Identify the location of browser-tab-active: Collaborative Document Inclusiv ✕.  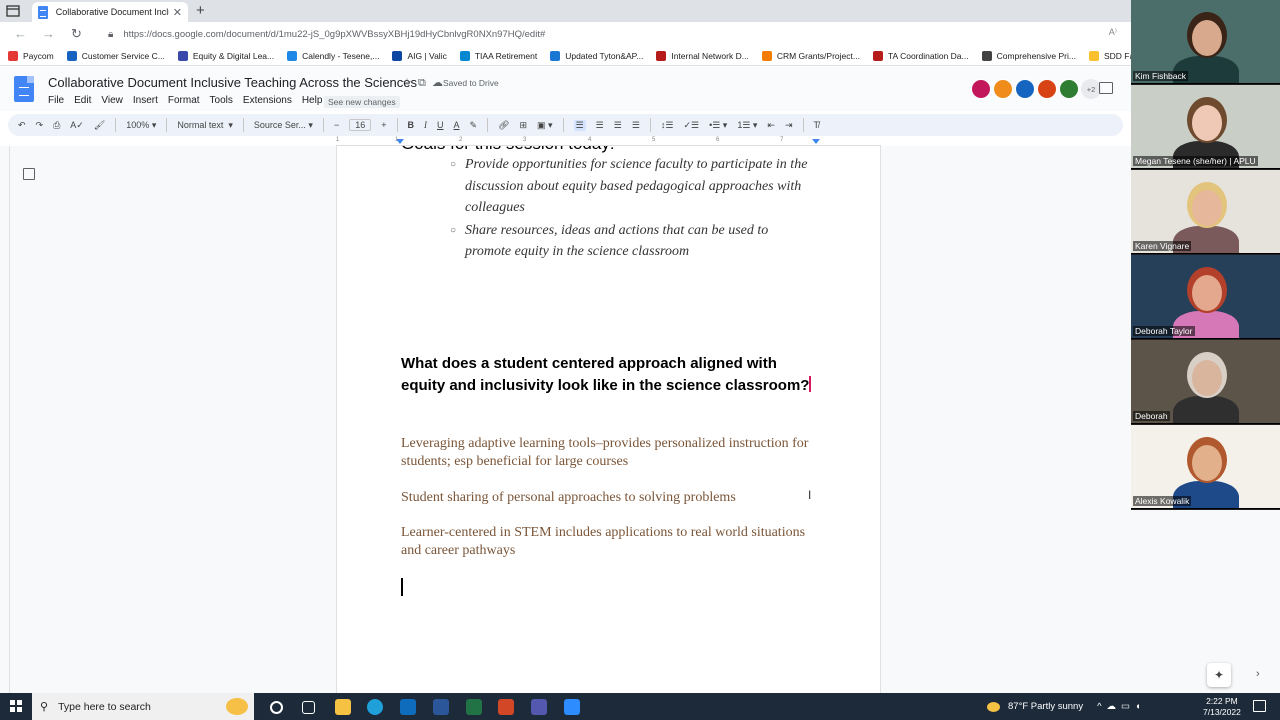
(110, 12).